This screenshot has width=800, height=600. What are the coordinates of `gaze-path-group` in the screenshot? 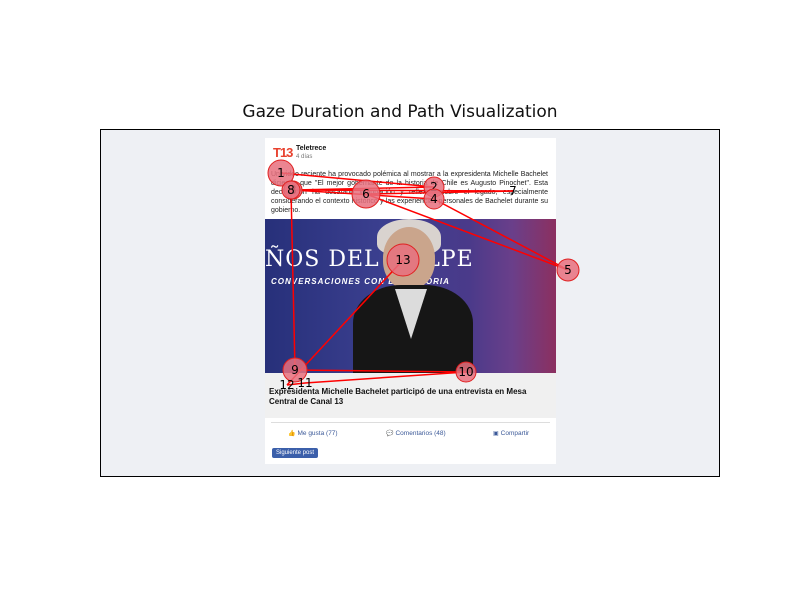 It's located at (424, 279).